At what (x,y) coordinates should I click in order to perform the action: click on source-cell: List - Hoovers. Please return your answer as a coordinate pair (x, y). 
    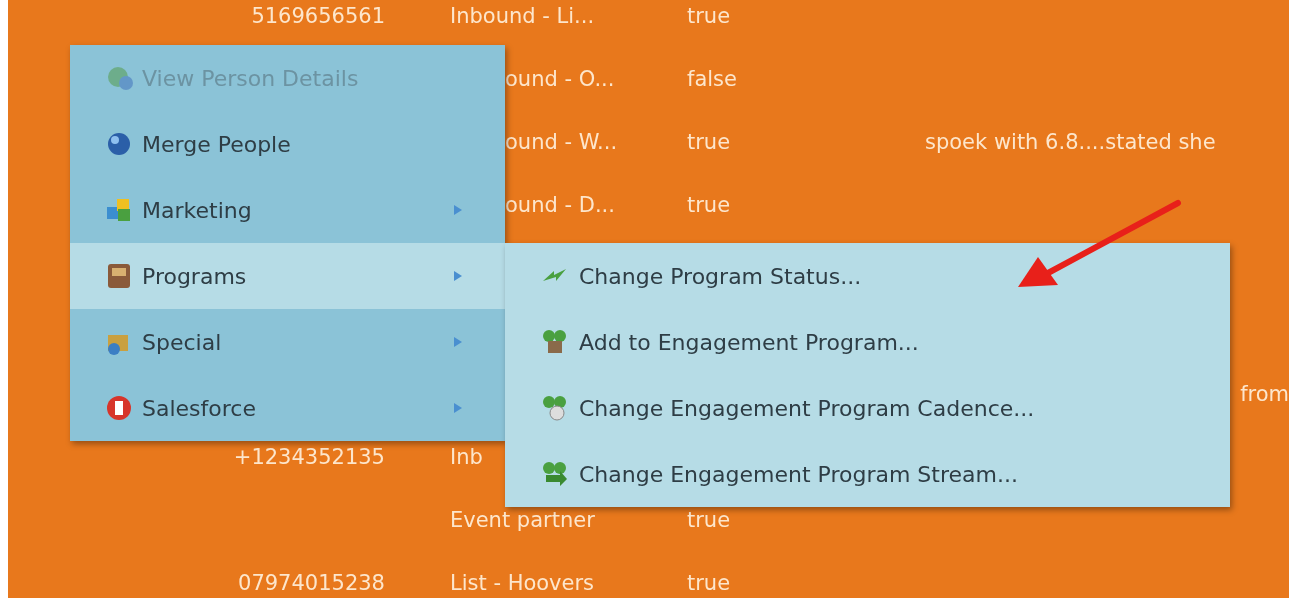
    Looking at the image, I should click on (522, 582).